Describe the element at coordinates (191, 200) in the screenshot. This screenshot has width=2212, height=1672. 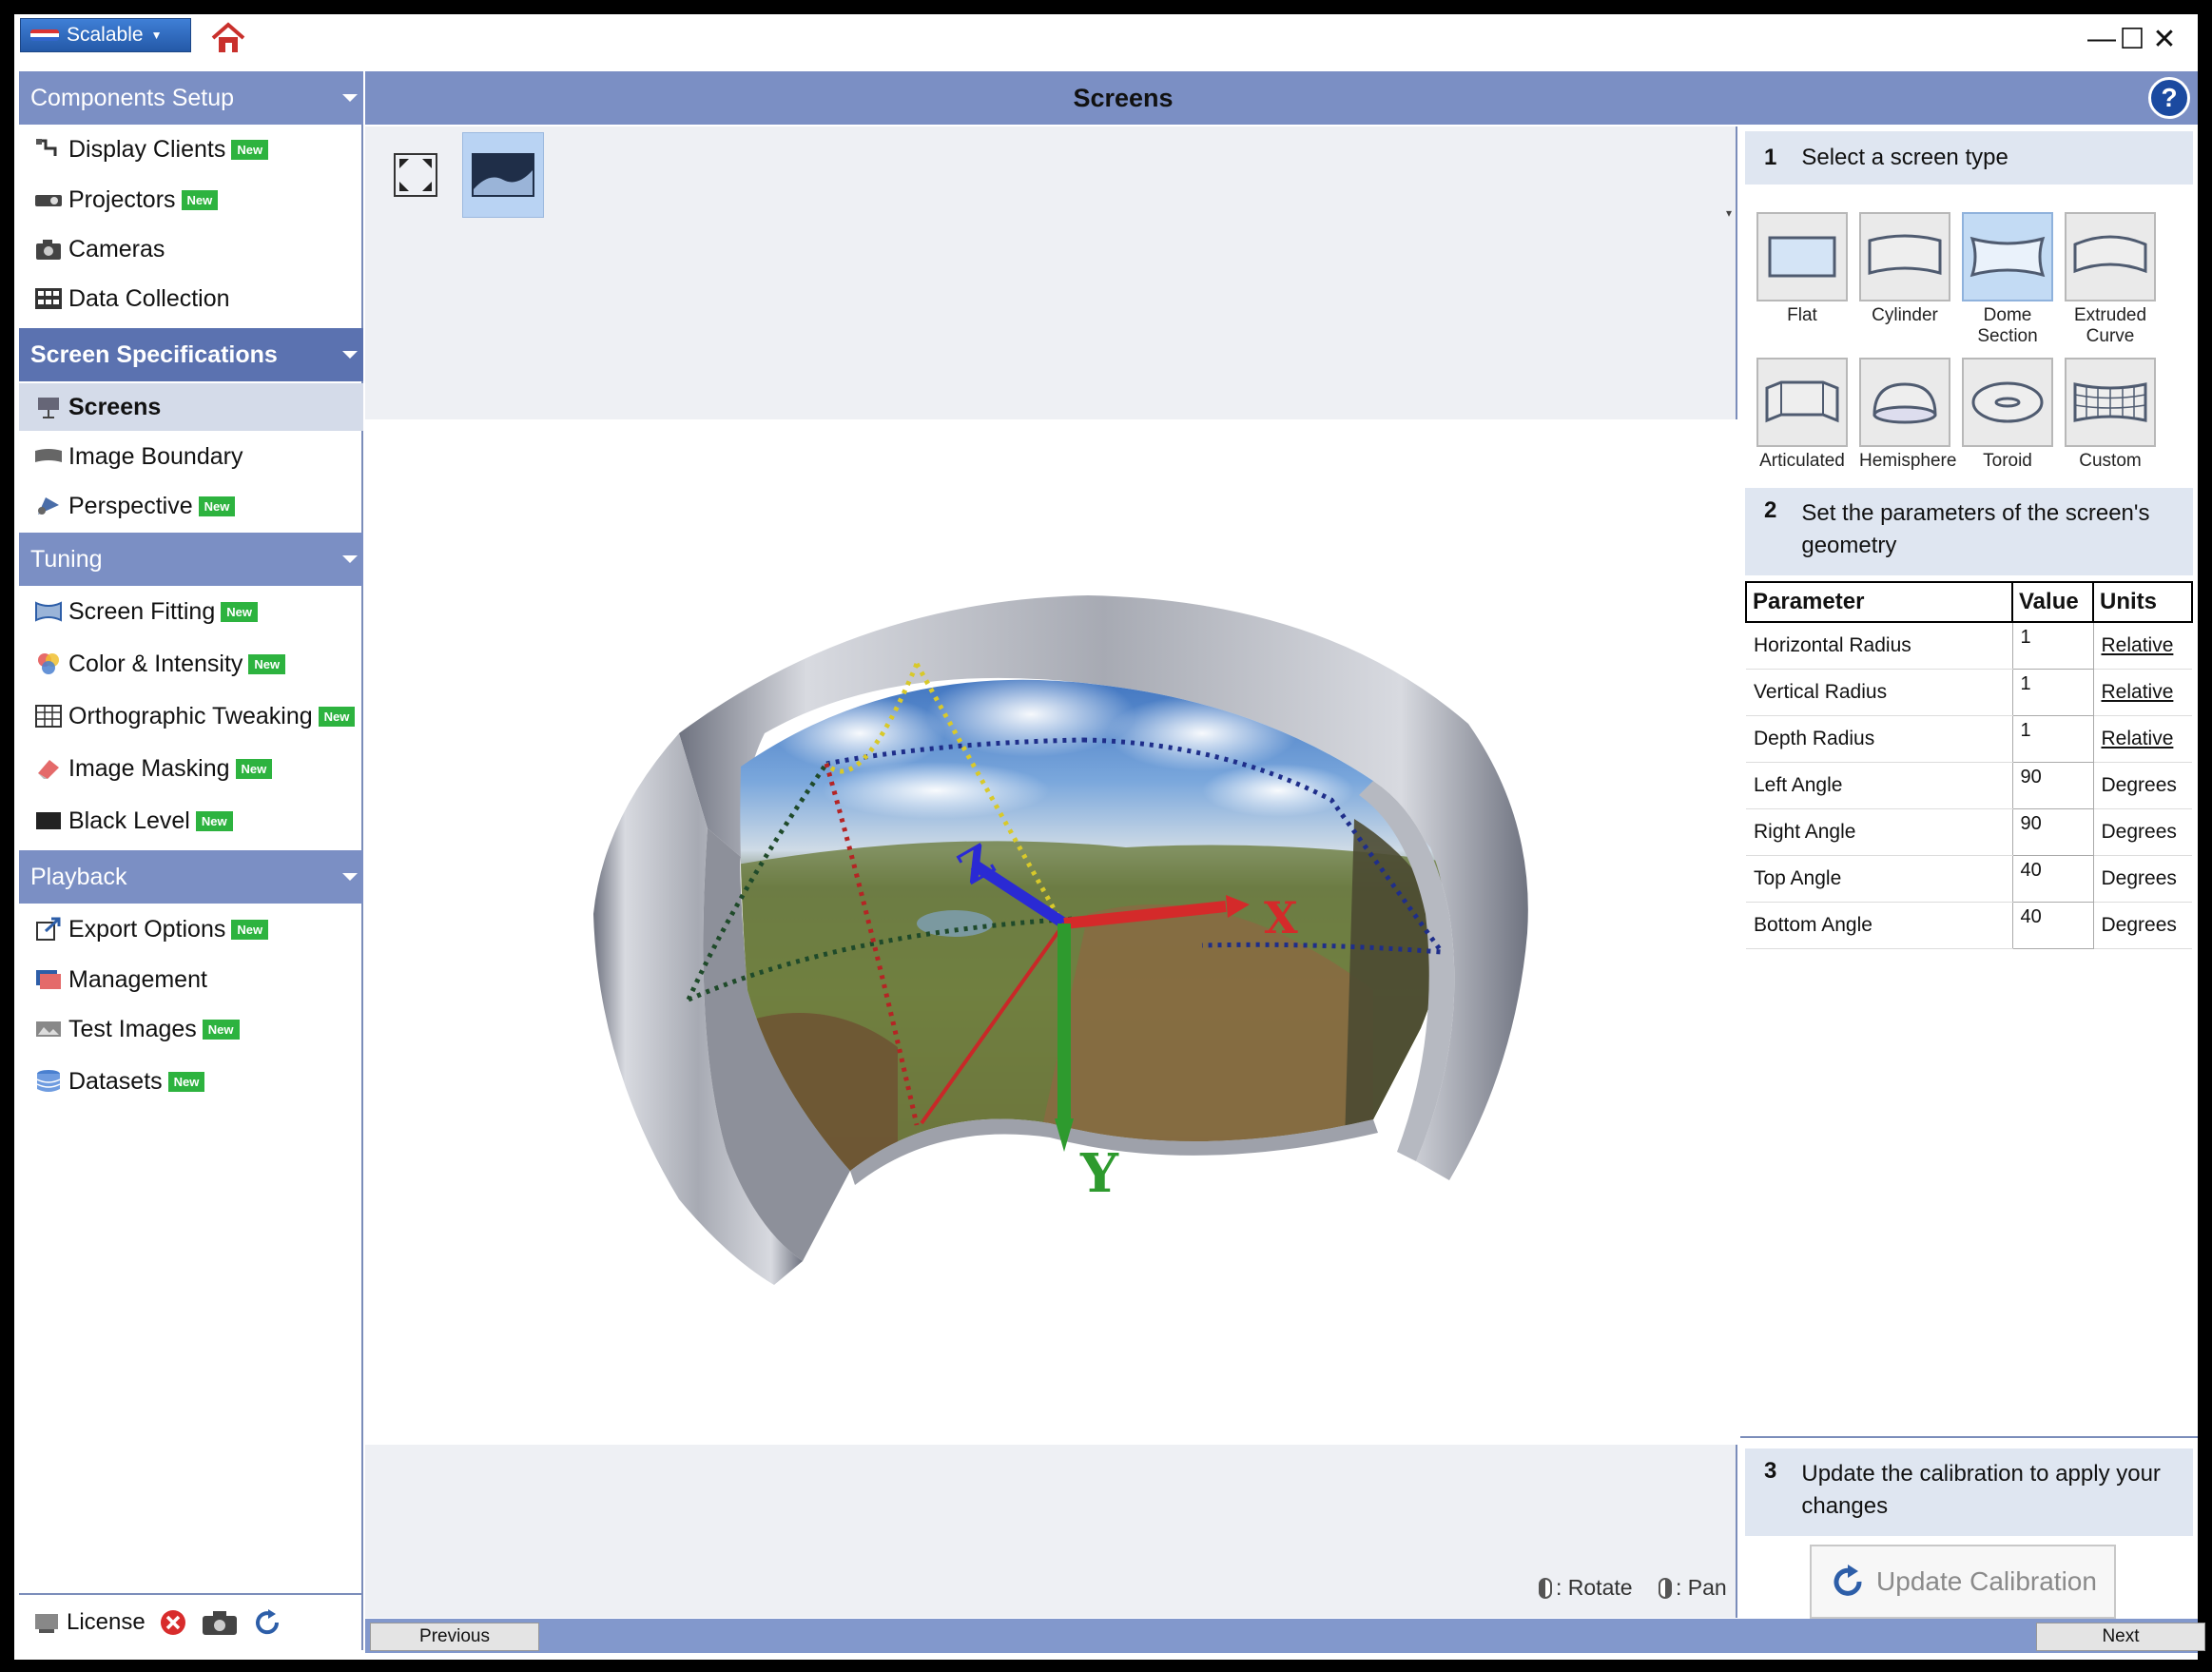
I see `sidebar-item-projectors: Projectors New` at that location.